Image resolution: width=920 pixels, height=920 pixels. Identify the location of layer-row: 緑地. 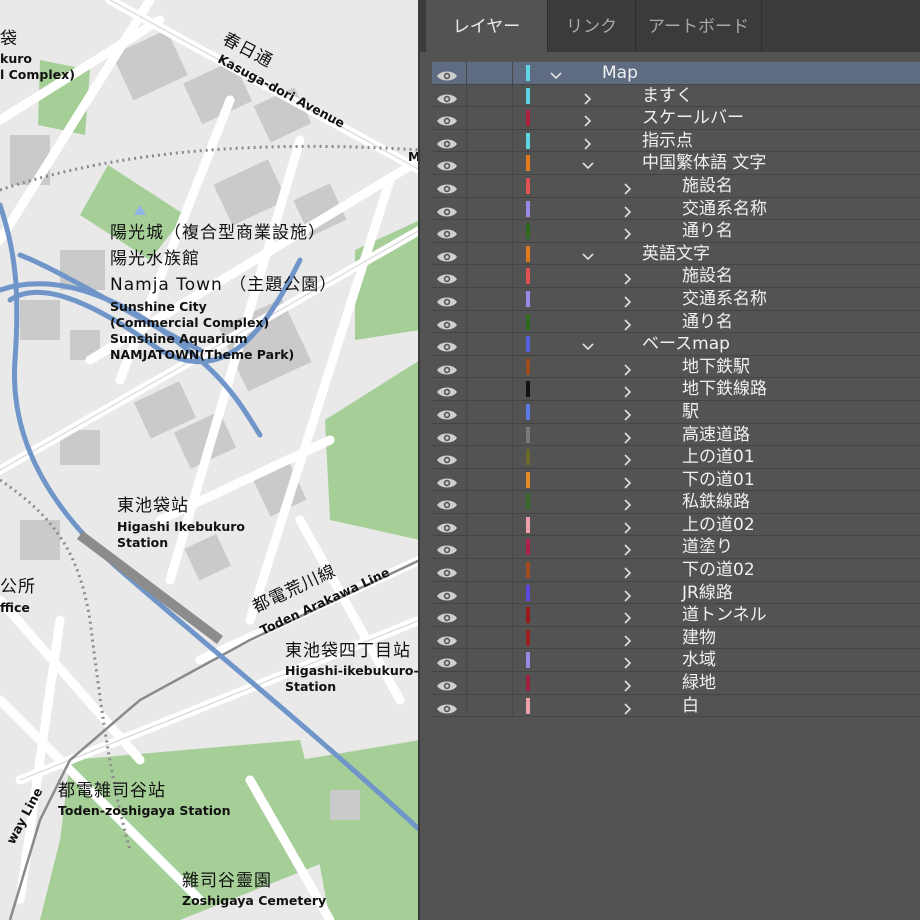
(676, 683).